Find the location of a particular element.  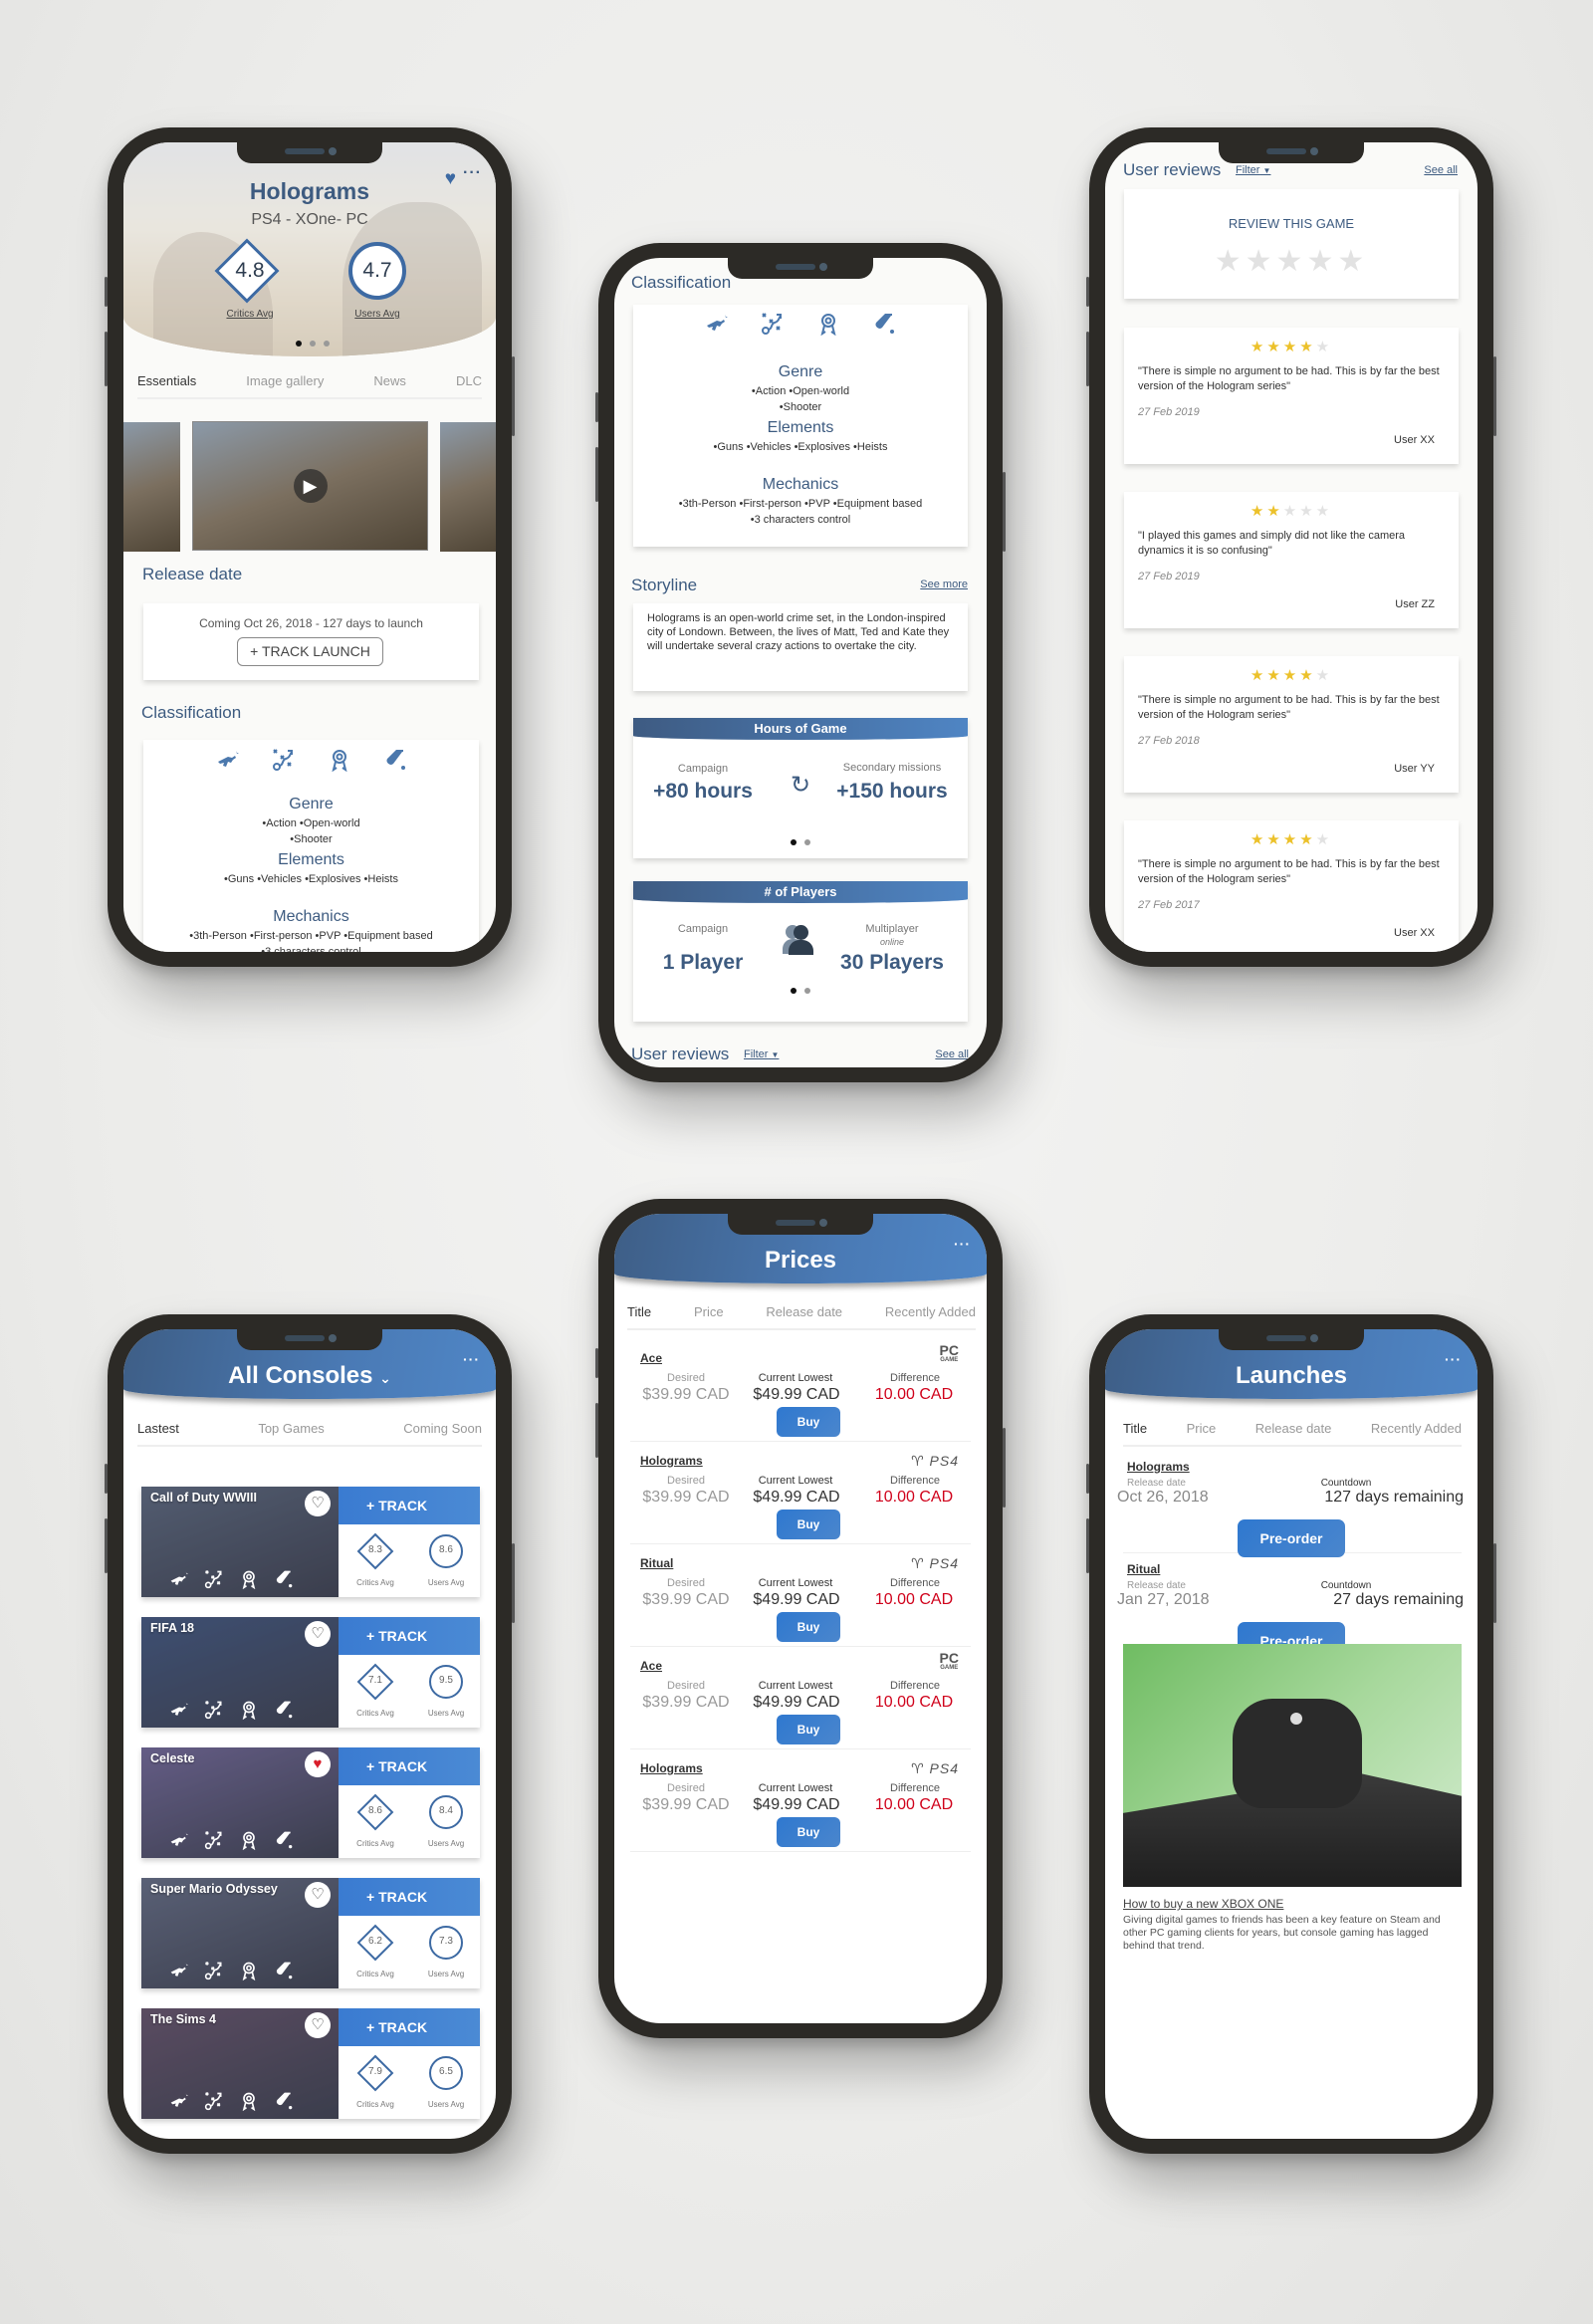

tab-latest: Lastest is located at coordinates (158, 1433).